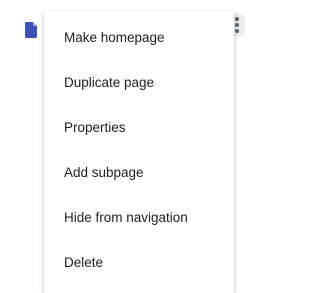 The image size is (320, 293). What do you see at coordinates (114, 37) in the screenshot?
I see `menu-item-label: Make homepage` at bounding box center [114, 37].